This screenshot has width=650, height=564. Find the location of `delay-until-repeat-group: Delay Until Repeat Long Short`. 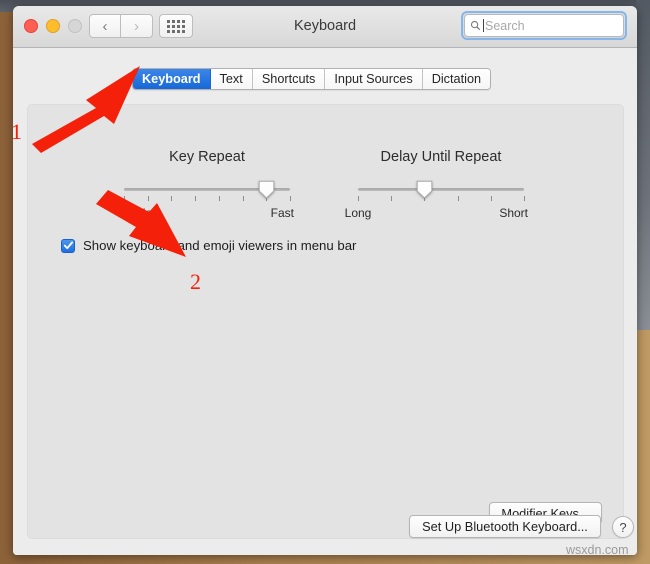

delay-until-repeat-group: Delay Until Repeat Long Short is located at coordinates (436, 185).